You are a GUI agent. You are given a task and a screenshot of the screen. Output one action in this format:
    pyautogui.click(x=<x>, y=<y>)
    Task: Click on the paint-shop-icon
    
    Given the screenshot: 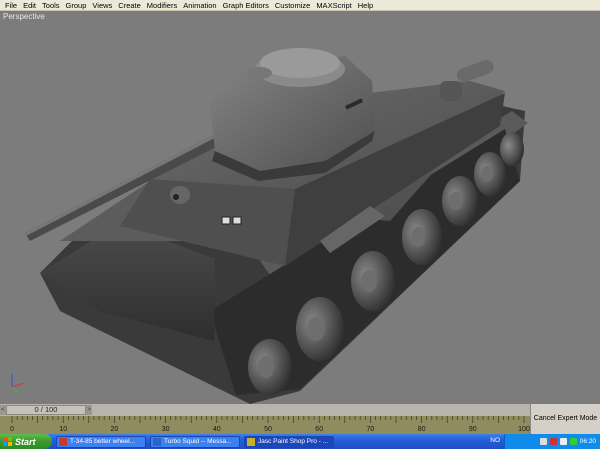 What is the action you would take?
    pyautogui.click(x=251, y=441)
    